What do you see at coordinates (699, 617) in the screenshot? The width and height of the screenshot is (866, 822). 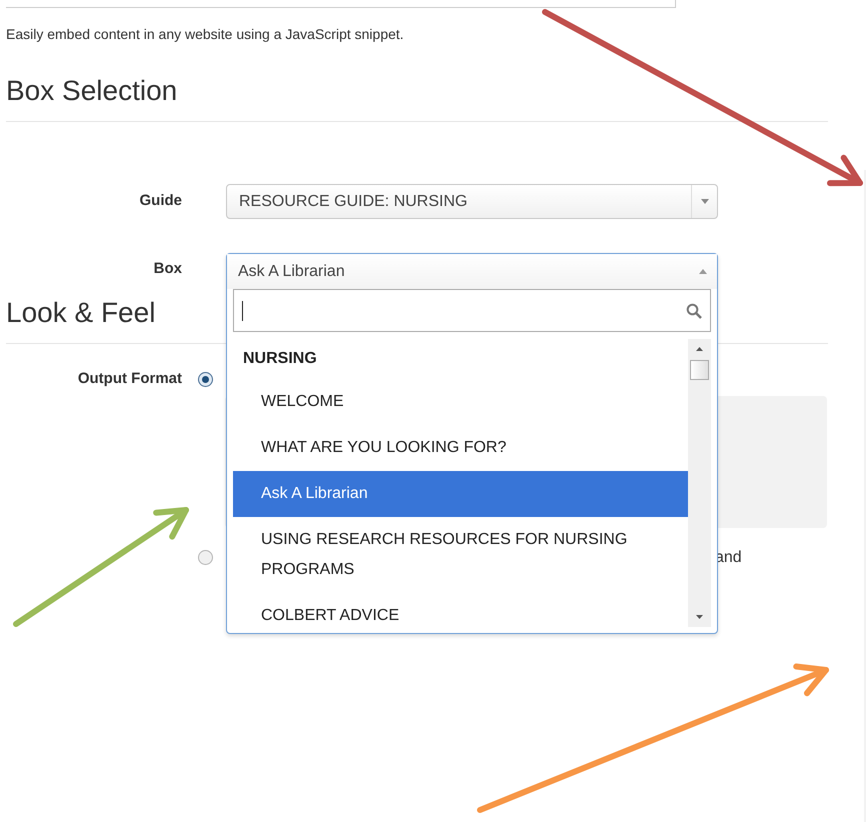 I see `scroll-down-icon` at bounding box center [699, 617].